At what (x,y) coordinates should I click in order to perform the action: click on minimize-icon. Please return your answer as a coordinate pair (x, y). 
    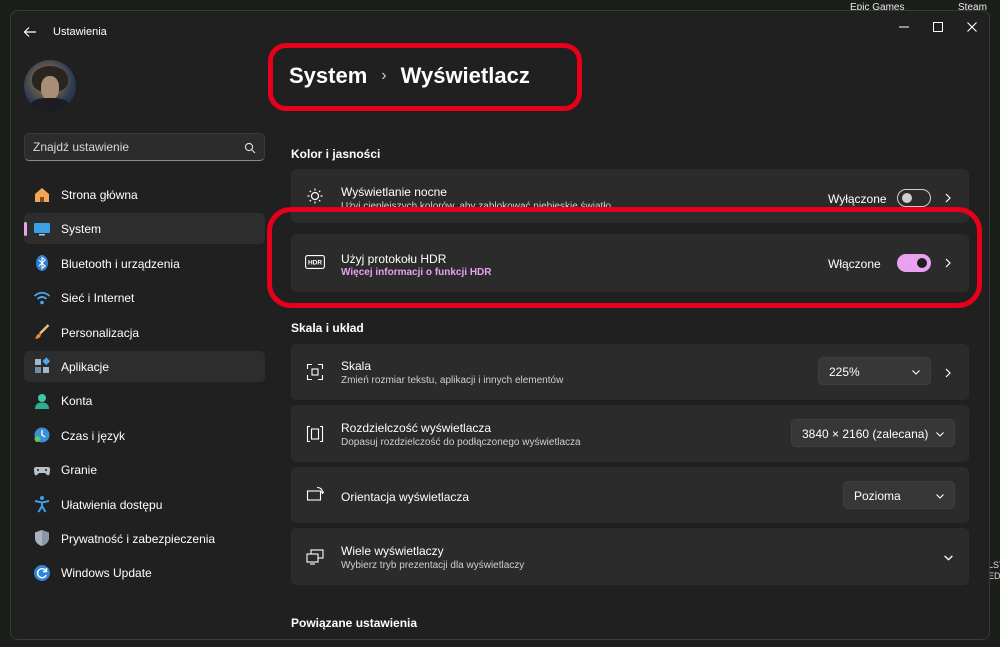
    Looking at the image, I should click on (904, 27).